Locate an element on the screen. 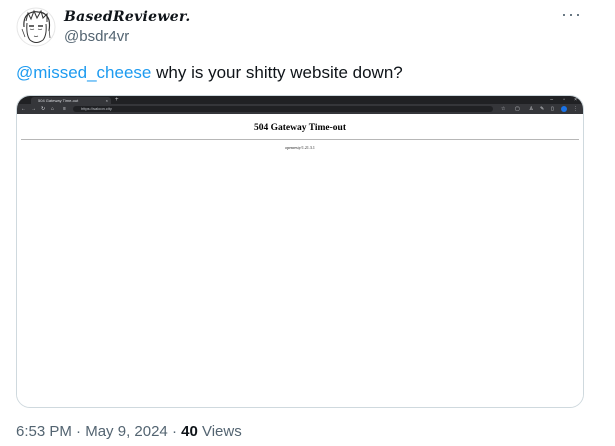 The image size is (615, 446). author-handle: @bsdr4vr is located at coordinates (96, 36).